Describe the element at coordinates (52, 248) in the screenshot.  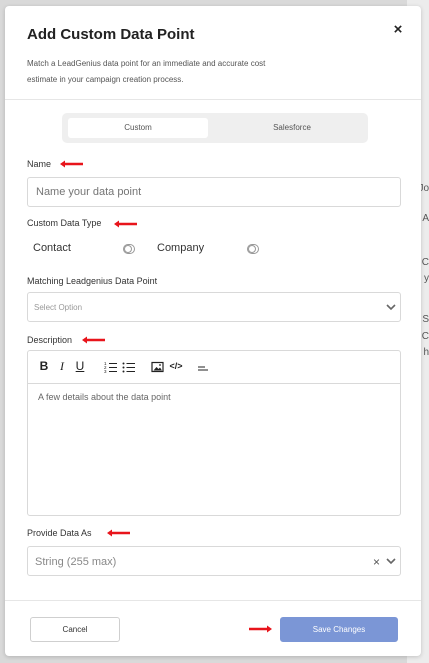
I see `contact-option-label: Contact` at that location.